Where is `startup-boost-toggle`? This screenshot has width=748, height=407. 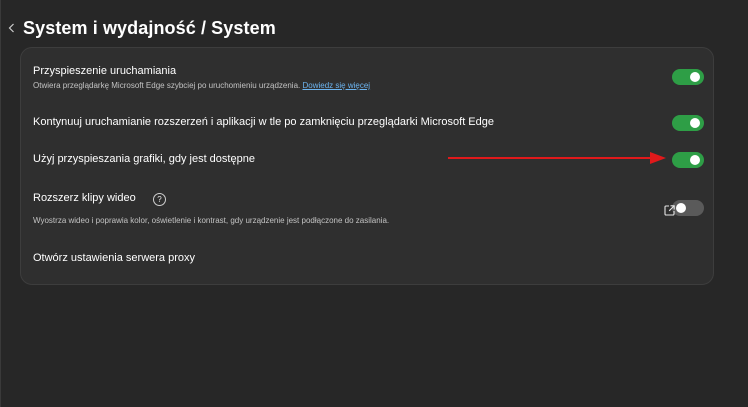
startup-boost-toggle is located at coordinates (688, 77).